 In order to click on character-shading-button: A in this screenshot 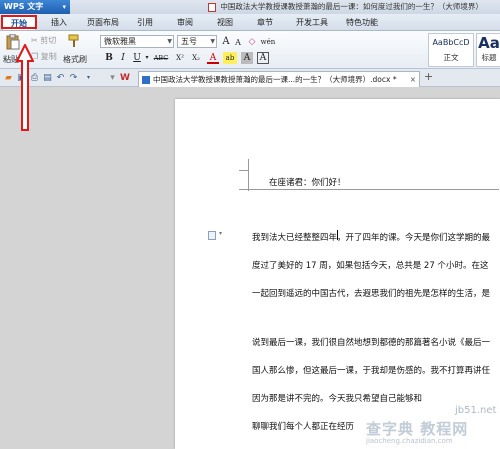, I will do `click(247, 58)`.